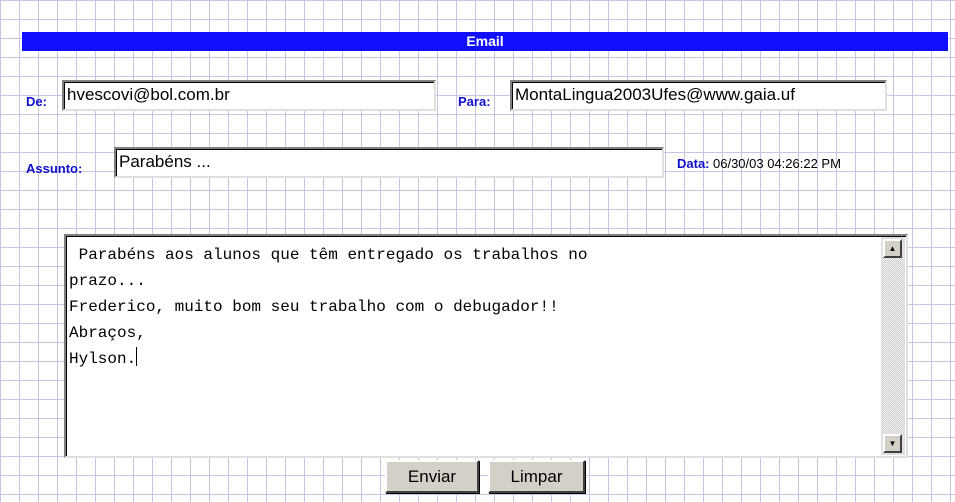 The width and height of the screenshot is (955, 502). What do you see at coordinates (693, 163) in the screenshot?
I see `date-label: Data:` at bounding box center [693, 163].